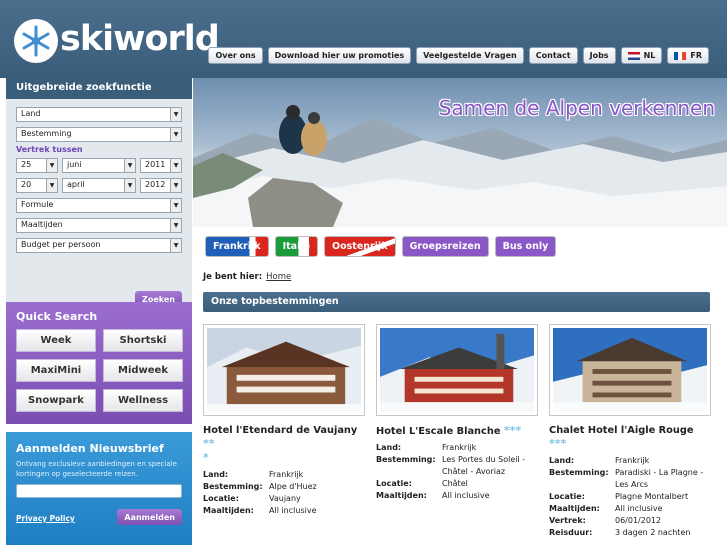 The width and height of the screenshot is (727, 545). I want to click on logo: skiworld, so click(117, 37).